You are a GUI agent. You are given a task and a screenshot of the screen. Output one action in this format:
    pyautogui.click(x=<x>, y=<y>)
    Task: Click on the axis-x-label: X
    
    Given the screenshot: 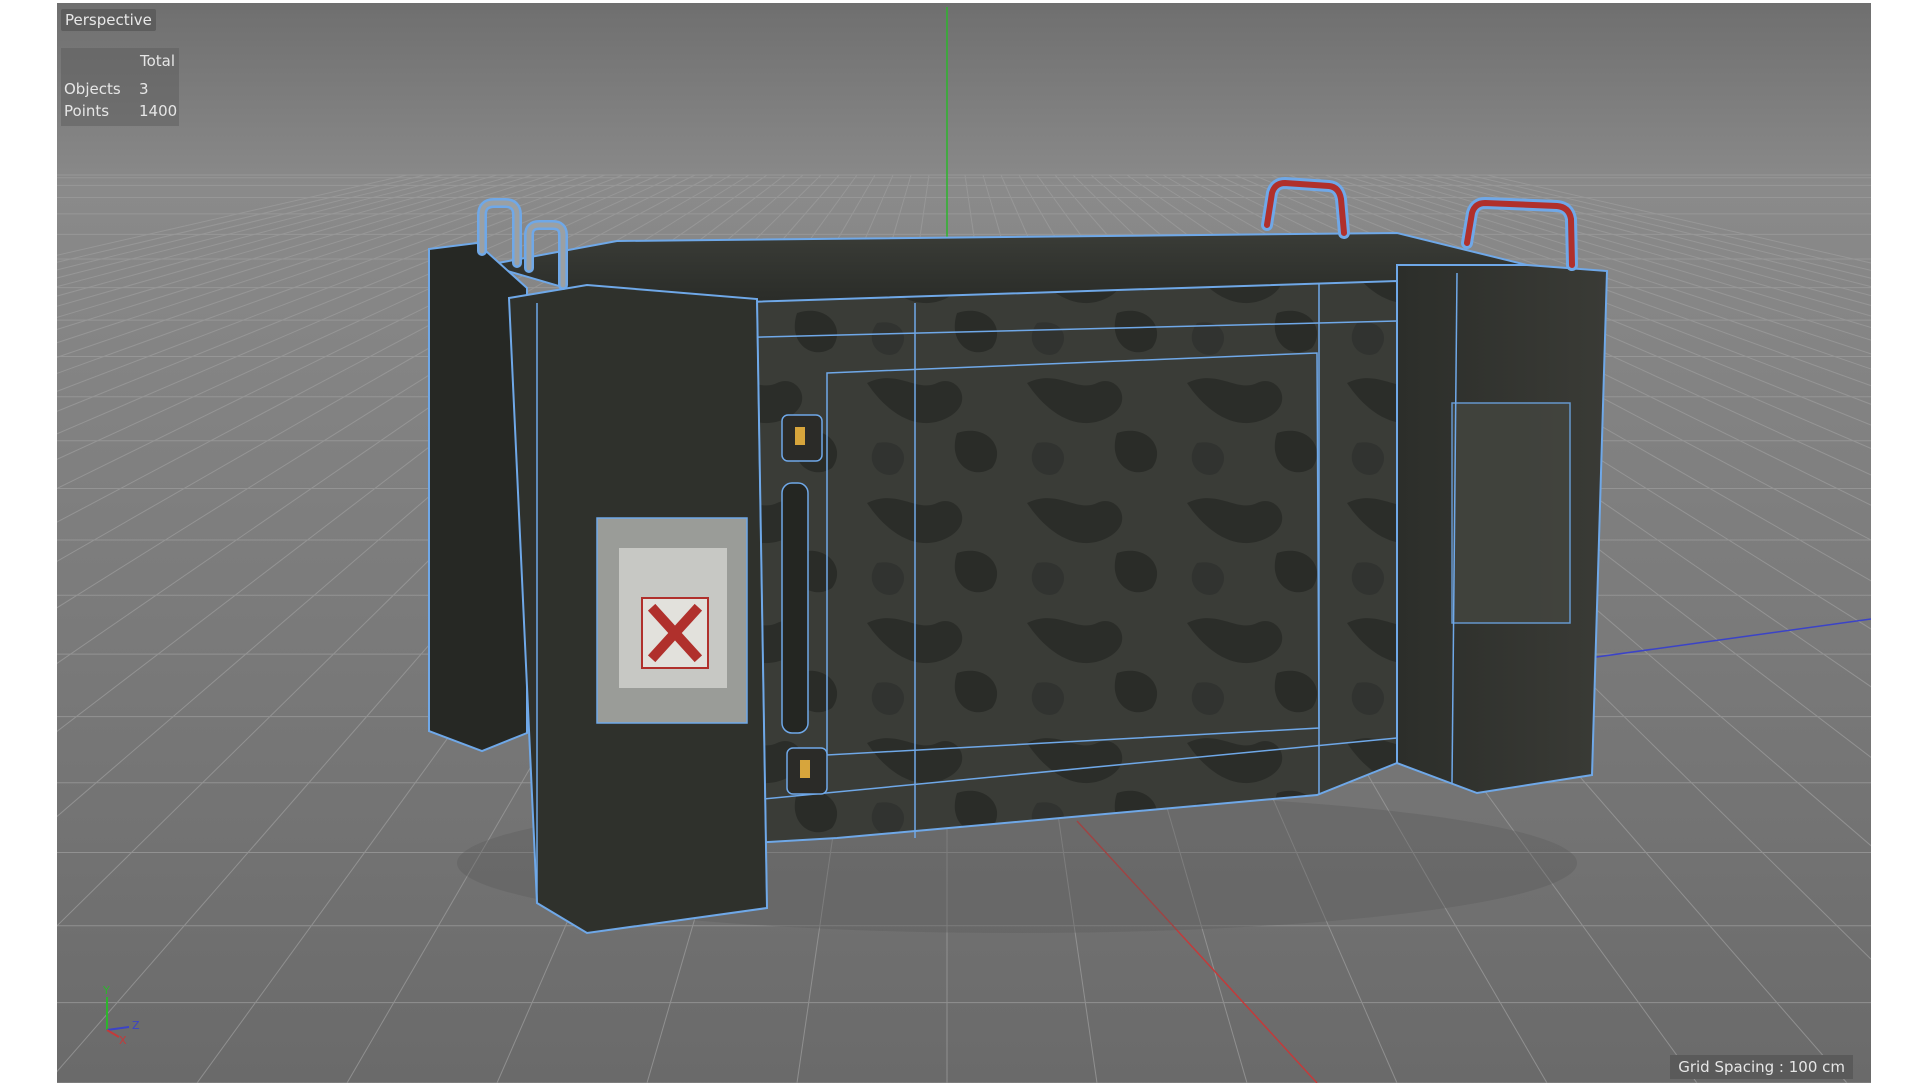 What is the action you would take?
    pyautogui.click(x=123, y=1039)
    